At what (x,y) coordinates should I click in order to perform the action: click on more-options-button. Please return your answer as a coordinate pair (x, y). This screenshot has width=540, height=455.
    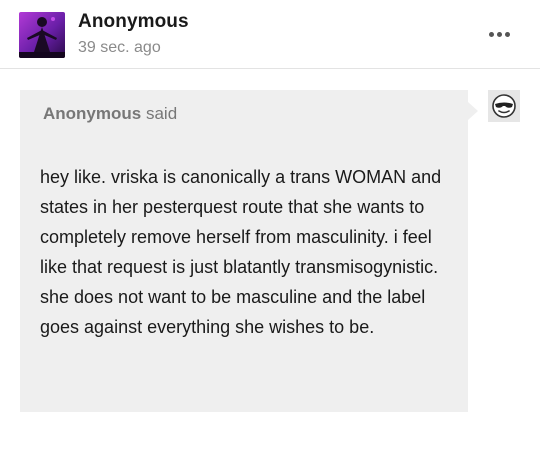
    Looking at the image, I should click on (499, 34).